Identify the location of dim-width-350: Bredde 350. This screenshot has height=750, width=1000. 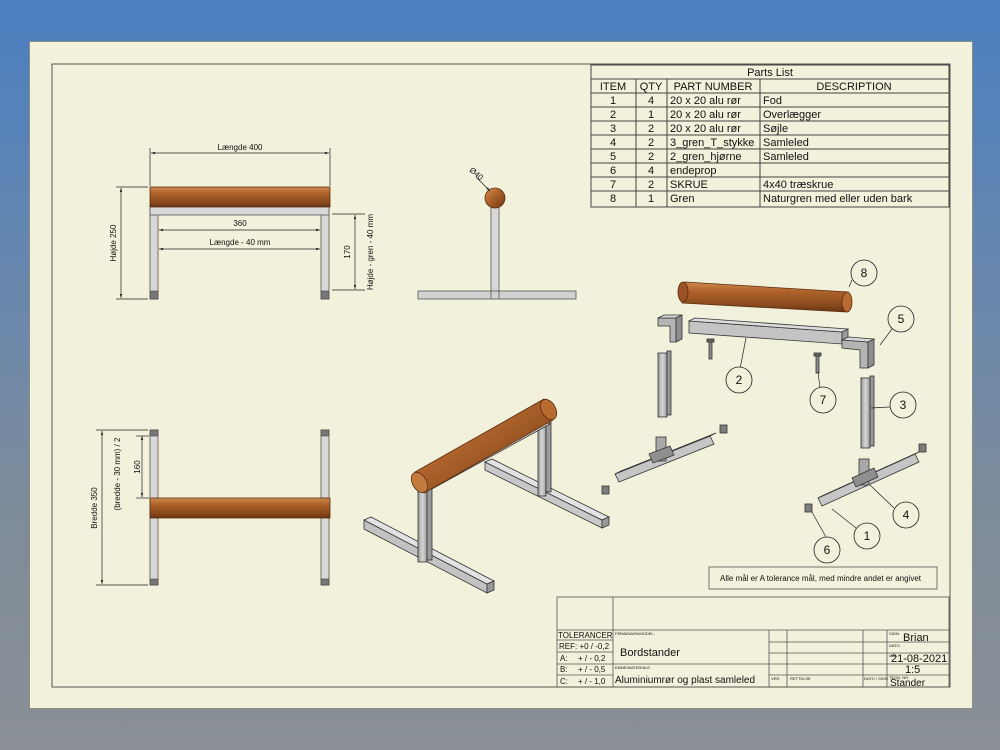
(94, 508).